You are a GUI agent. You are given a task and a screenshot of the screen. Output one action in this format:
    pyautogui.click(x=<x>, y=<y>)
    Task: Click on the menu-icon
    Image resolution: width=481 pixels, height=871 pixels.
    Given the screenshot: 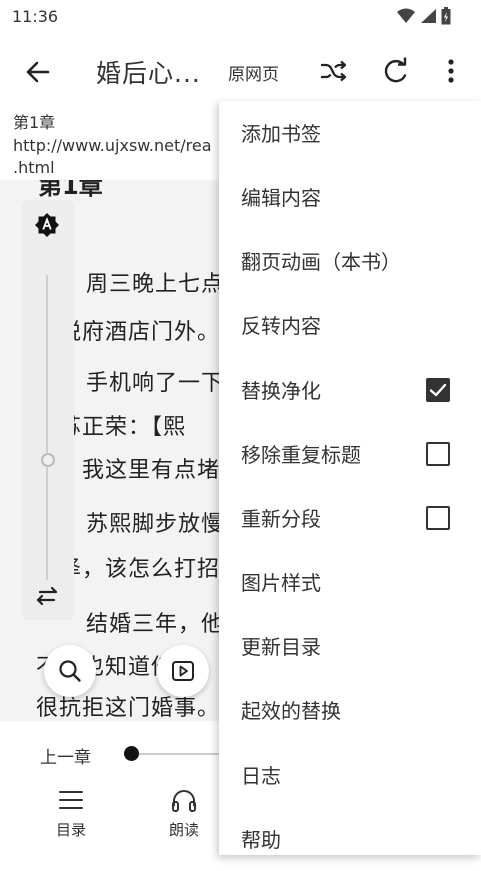 What is the action you would take?
    pyautogui.click(x=71, y=800)
    